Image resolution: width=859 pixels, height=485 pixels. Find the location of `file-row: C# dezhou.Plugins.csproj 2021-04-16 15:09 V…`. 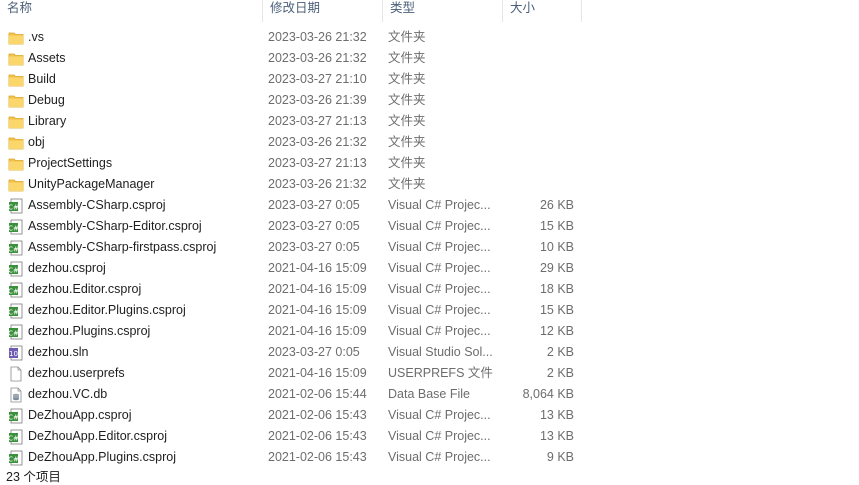

file-row: C# dezhou.Plugins.csproj 2021-04-16 15:09 V… is located at coordinates (429, 331).